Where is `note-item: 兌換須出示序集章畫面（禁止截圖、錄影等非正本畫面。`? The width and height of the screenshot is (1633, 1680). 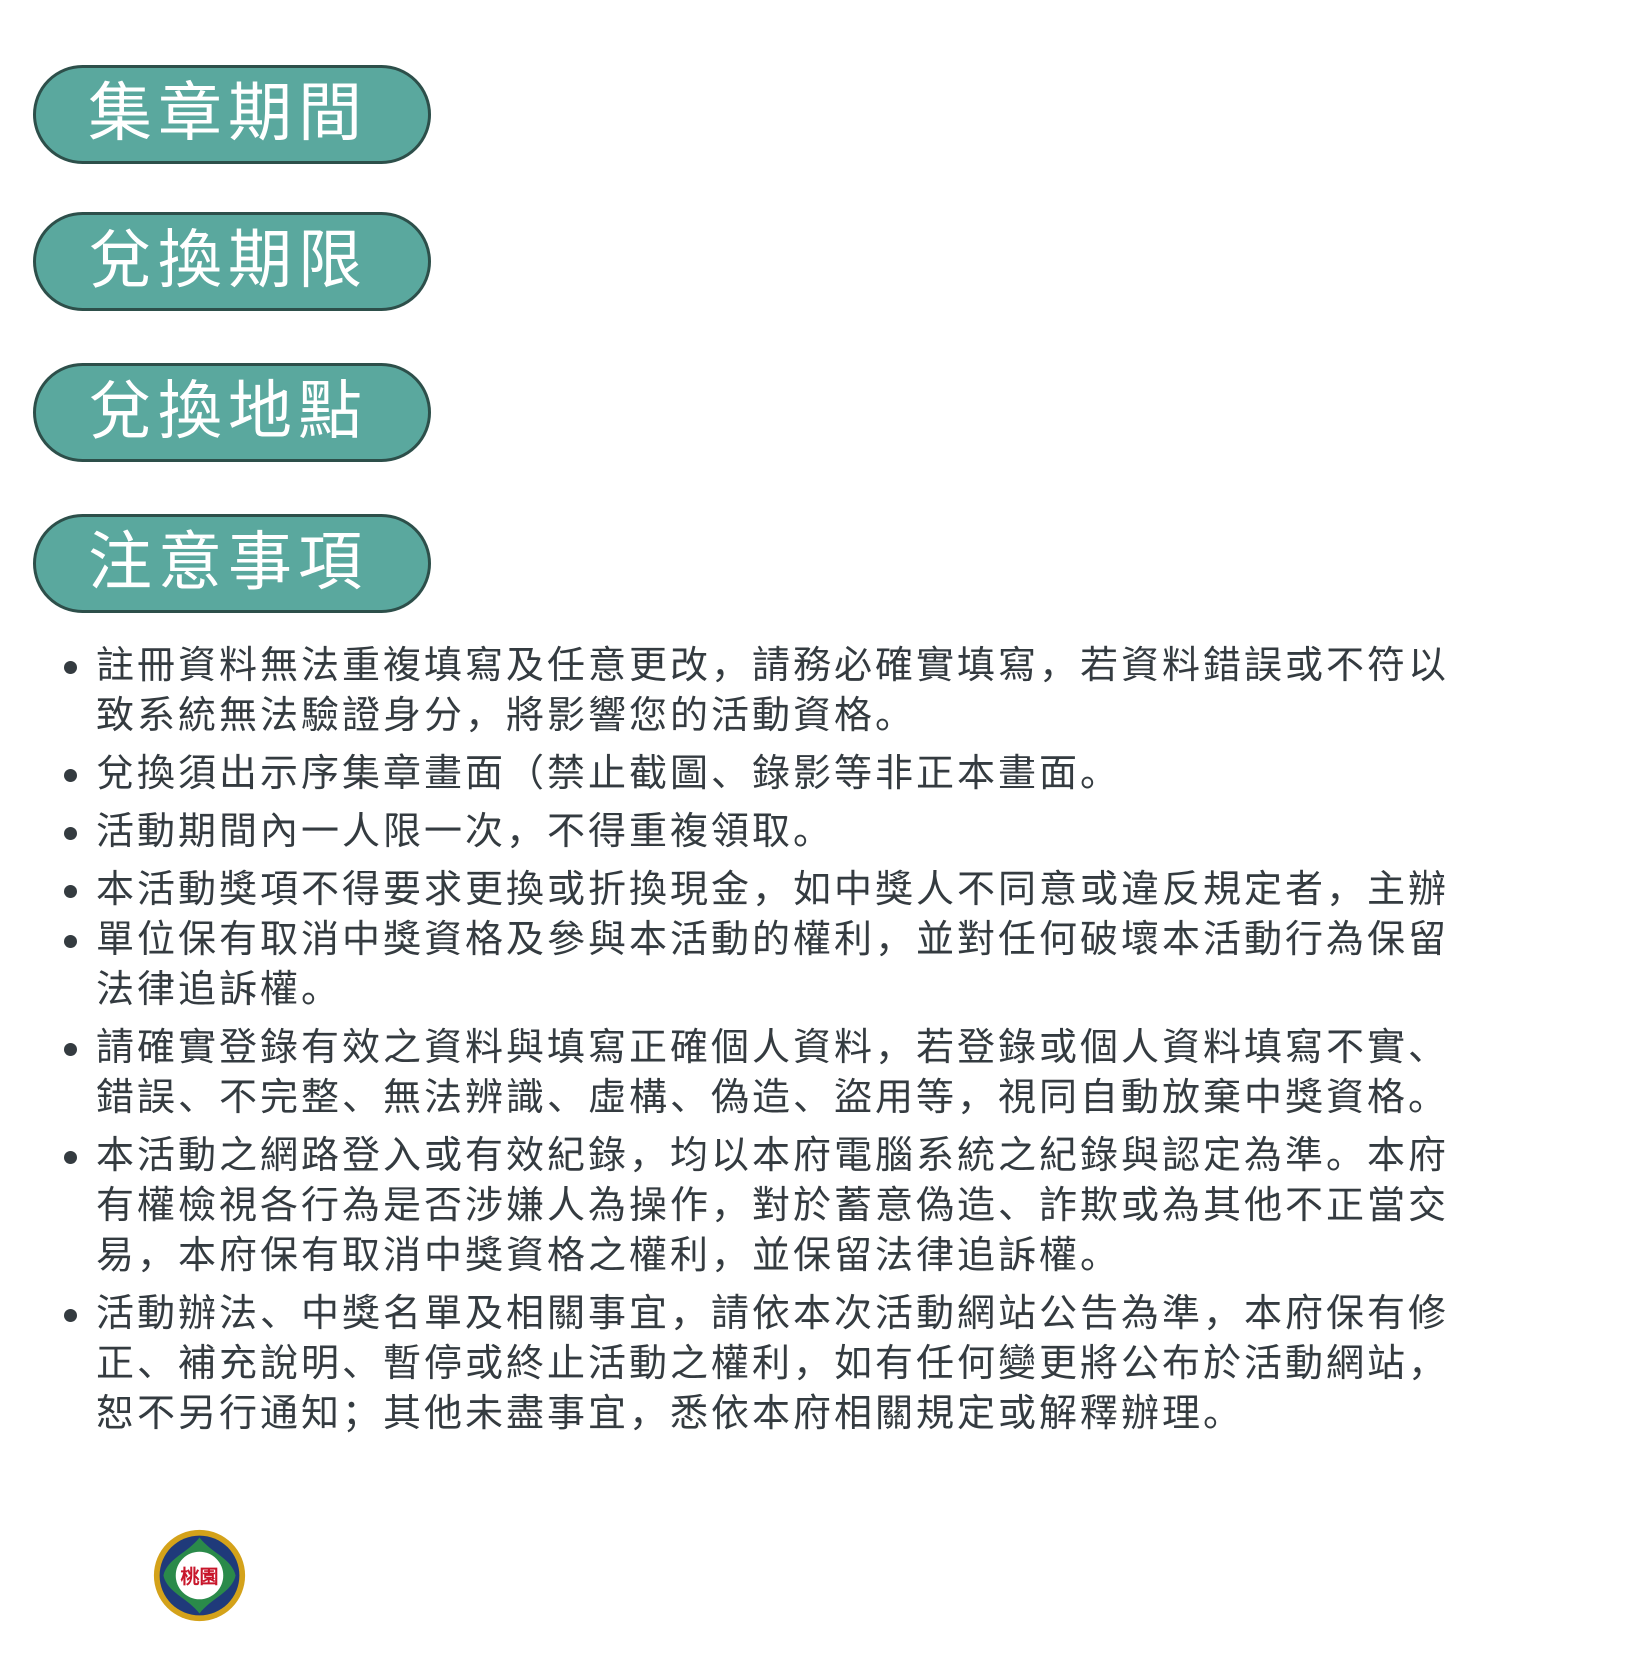 note-item: 兌換須出示序集章畫面（禁止截圖、錄影等非正本畫面。 is located at coordinates (842, 773).